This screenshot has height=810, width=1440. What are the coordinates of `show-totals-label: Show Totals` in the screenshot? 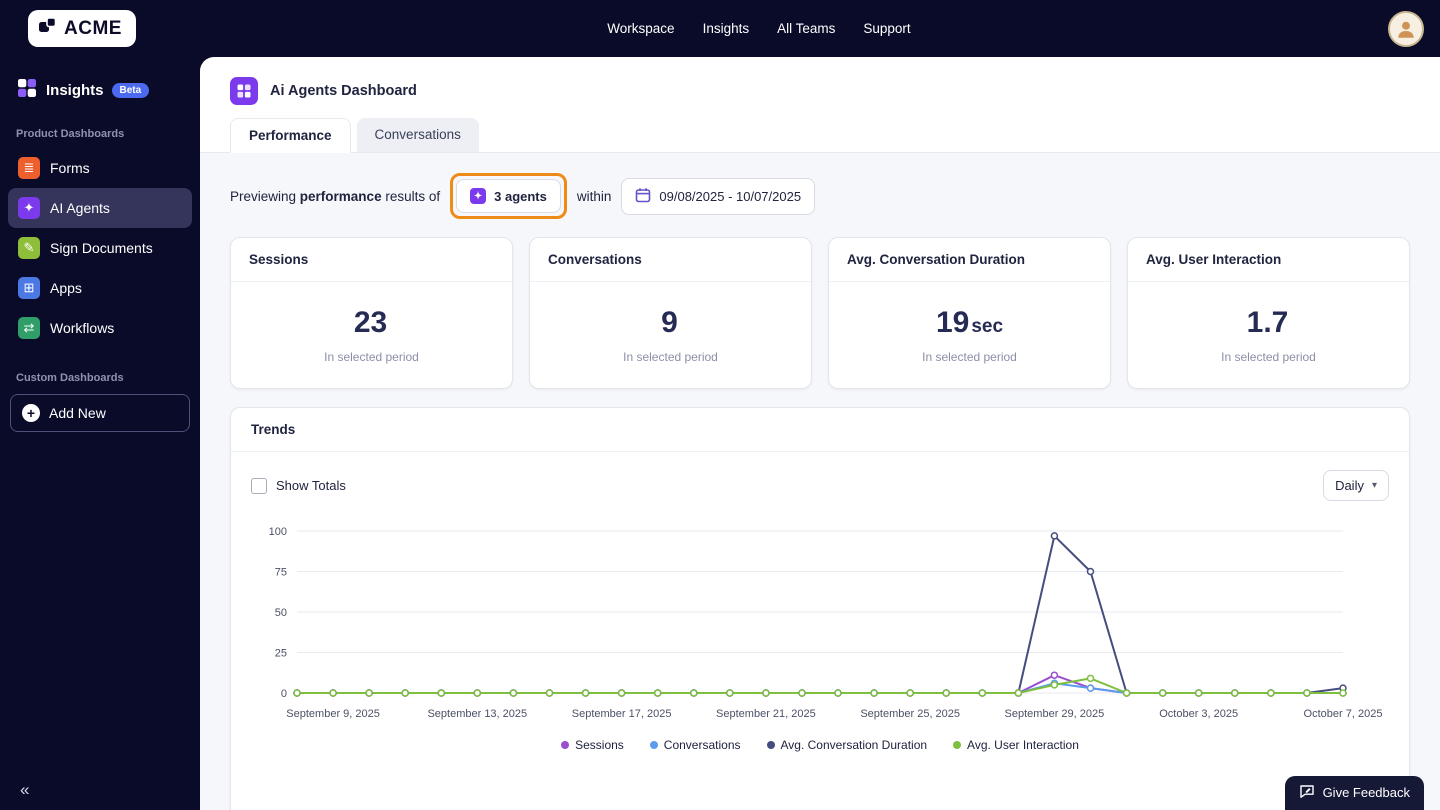 It's located at (311, 485).